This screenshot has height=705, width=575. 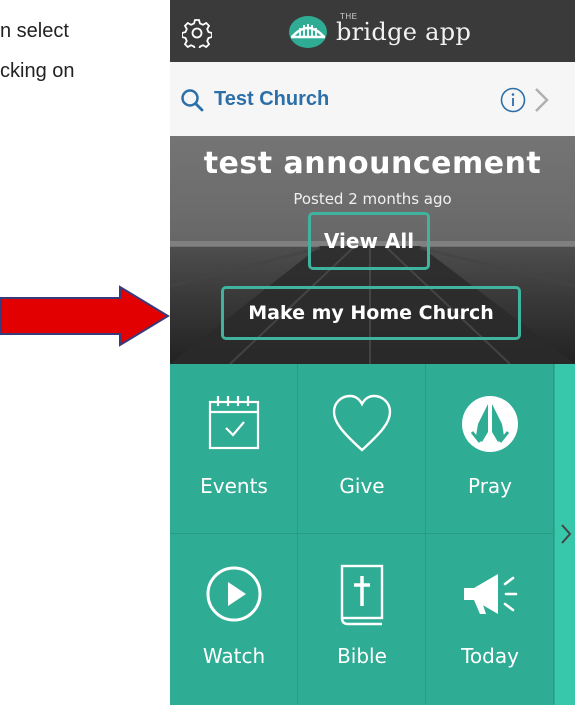 I want to click on view-all-button: View All, so click(x=369, y=241).